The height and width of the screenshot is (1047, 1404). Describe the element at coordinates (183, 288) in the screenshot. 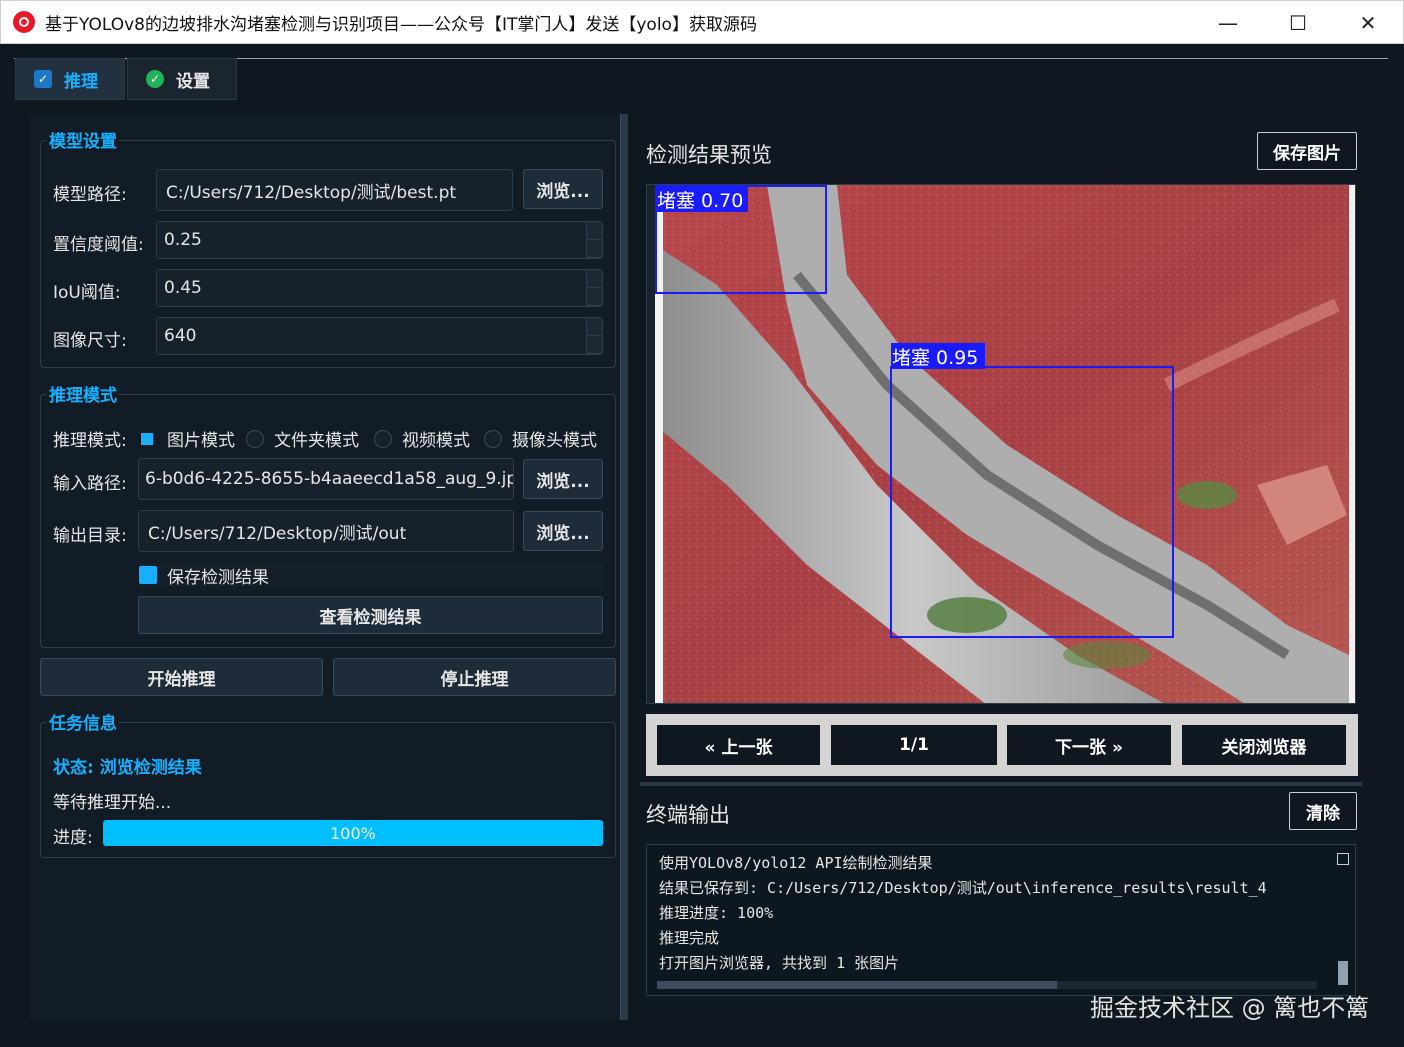

I see `iou-threshold-value: 0.45` at that location.